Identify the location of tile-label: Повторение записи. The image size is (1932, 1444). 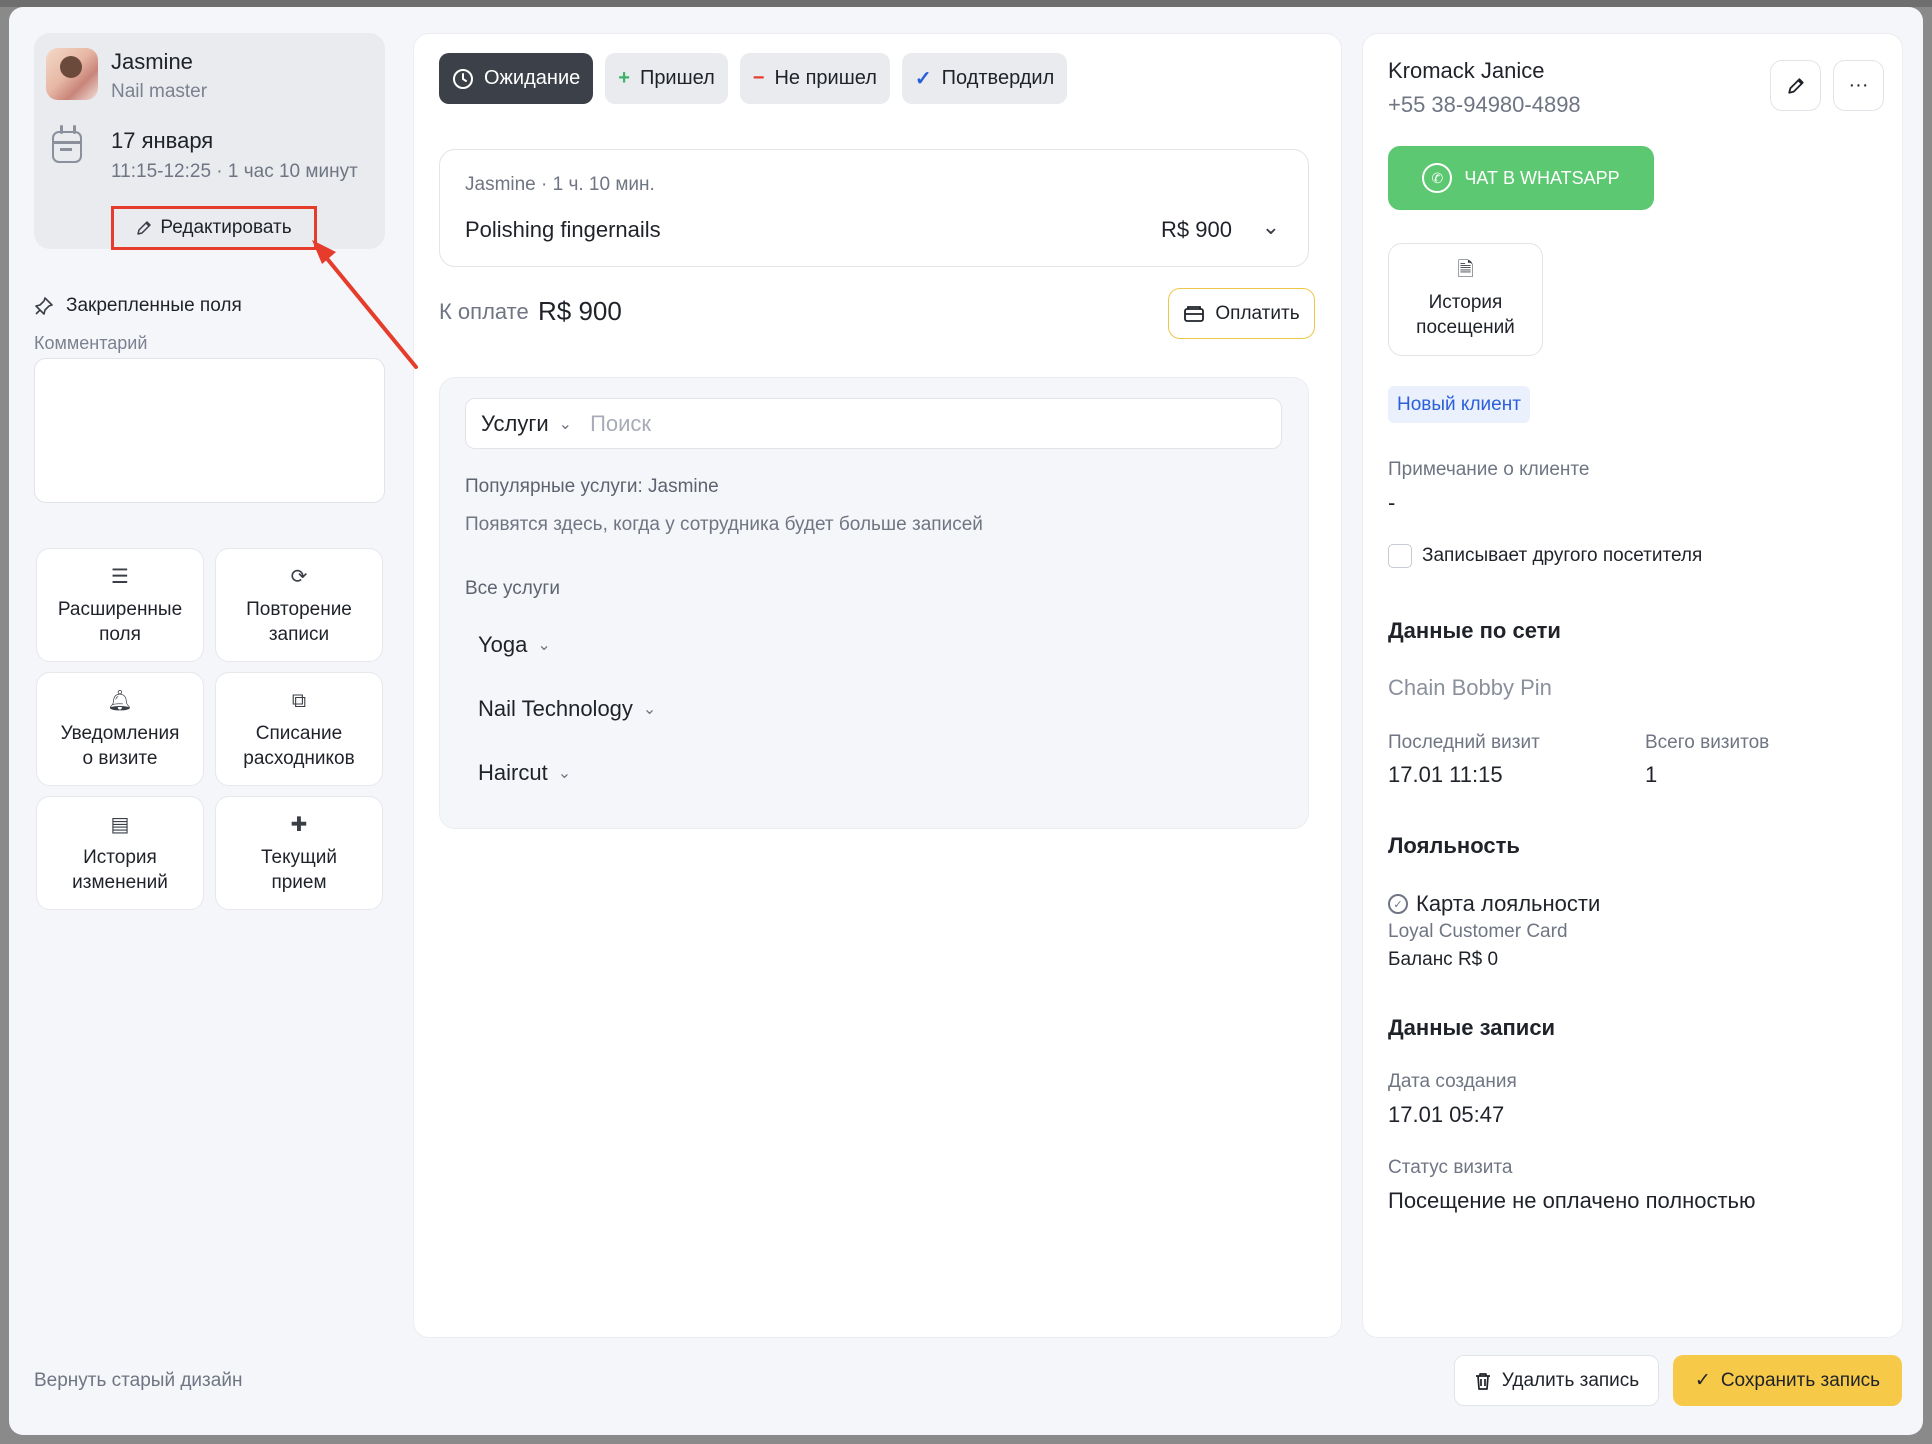
(299, 622).